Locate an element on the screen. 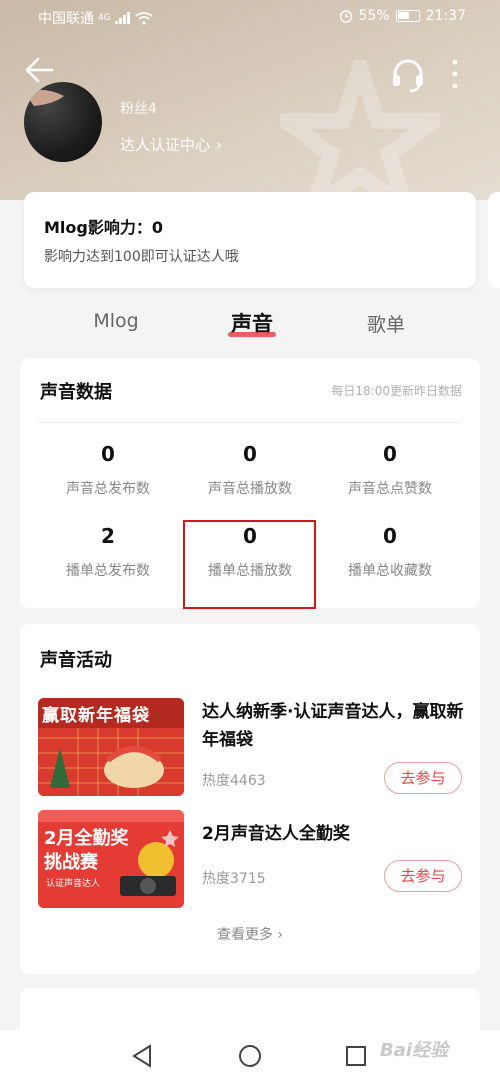 This screenshot has height=1083, width=500. nickname: 粉丝4 is located at coordinates (138, 109).